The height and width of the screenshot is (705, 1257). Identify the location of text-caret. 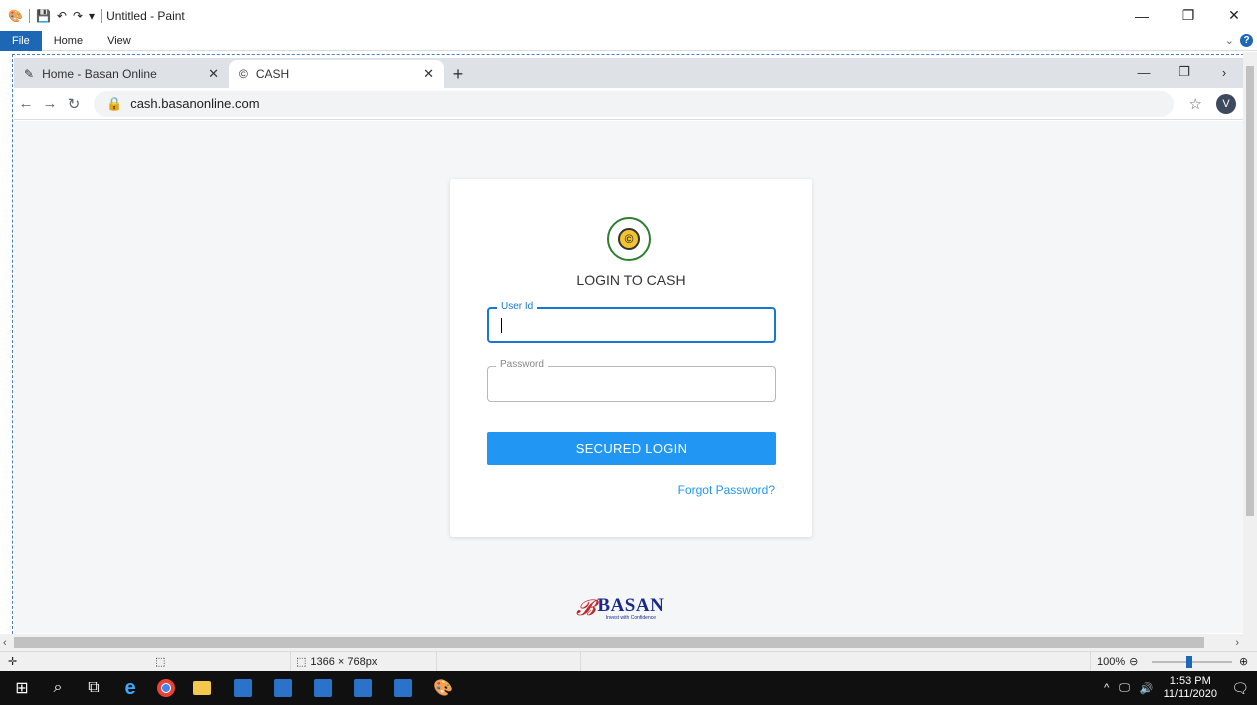
(501, 325).